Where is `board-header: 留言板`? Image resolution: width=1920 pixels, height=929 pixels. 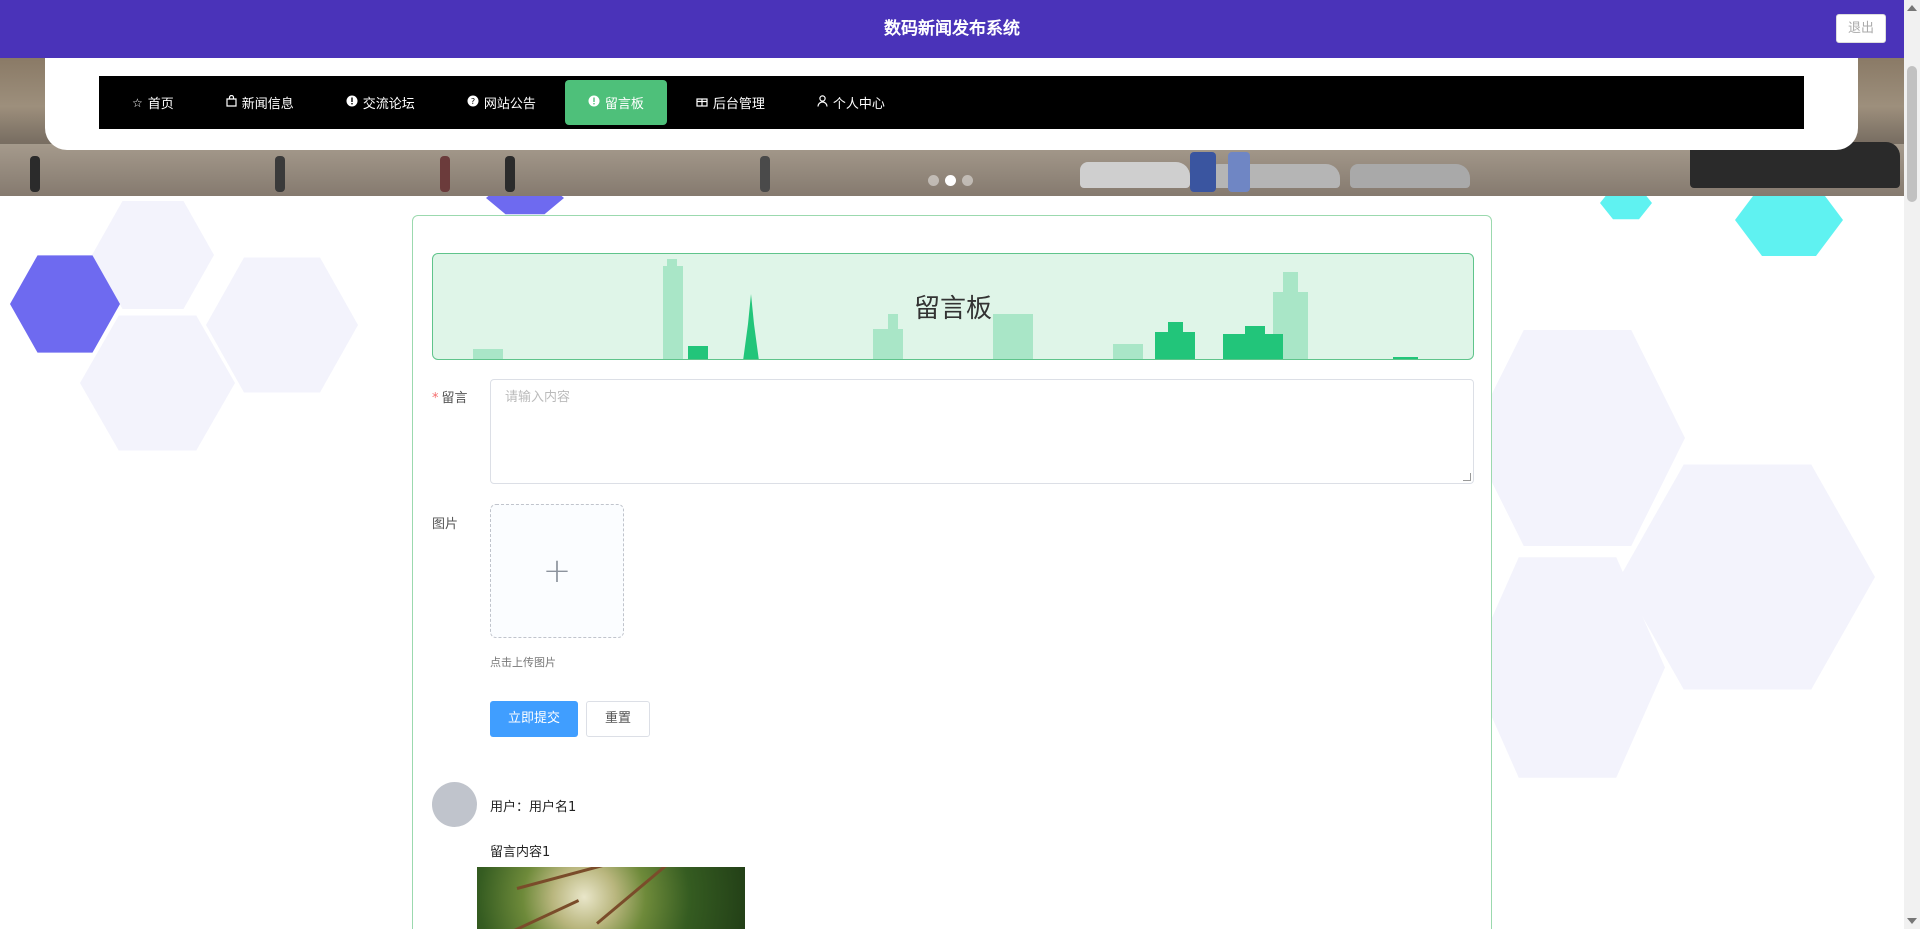
board-header: 留言板 is located at coordinates (953, 306).